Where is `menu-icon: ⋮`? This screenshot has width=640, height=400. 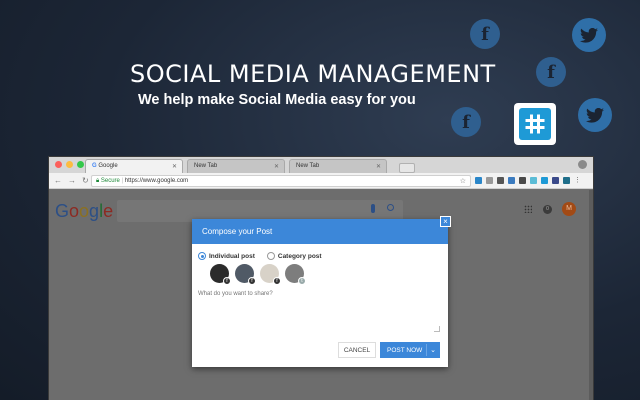
menu-icon: ⋮ is located at coordinates (577, 180).